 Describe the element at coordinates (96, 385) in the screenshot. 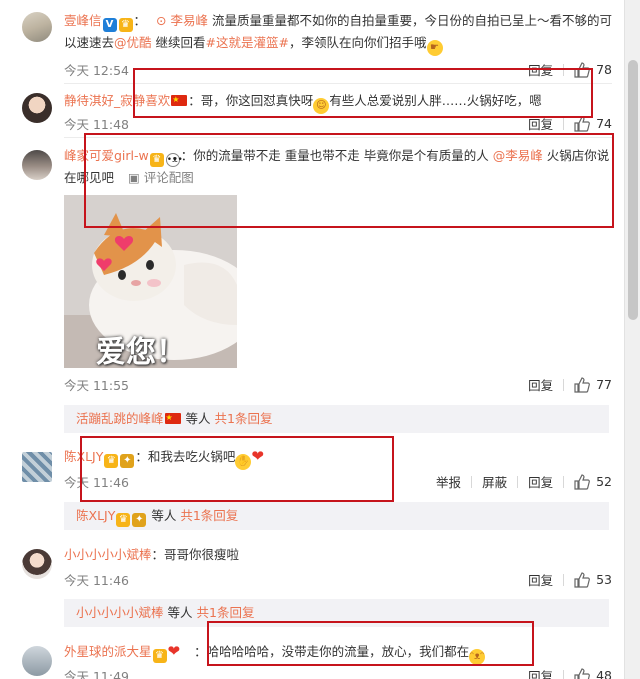

I see `timestamp: 今天 11:55` at that location.